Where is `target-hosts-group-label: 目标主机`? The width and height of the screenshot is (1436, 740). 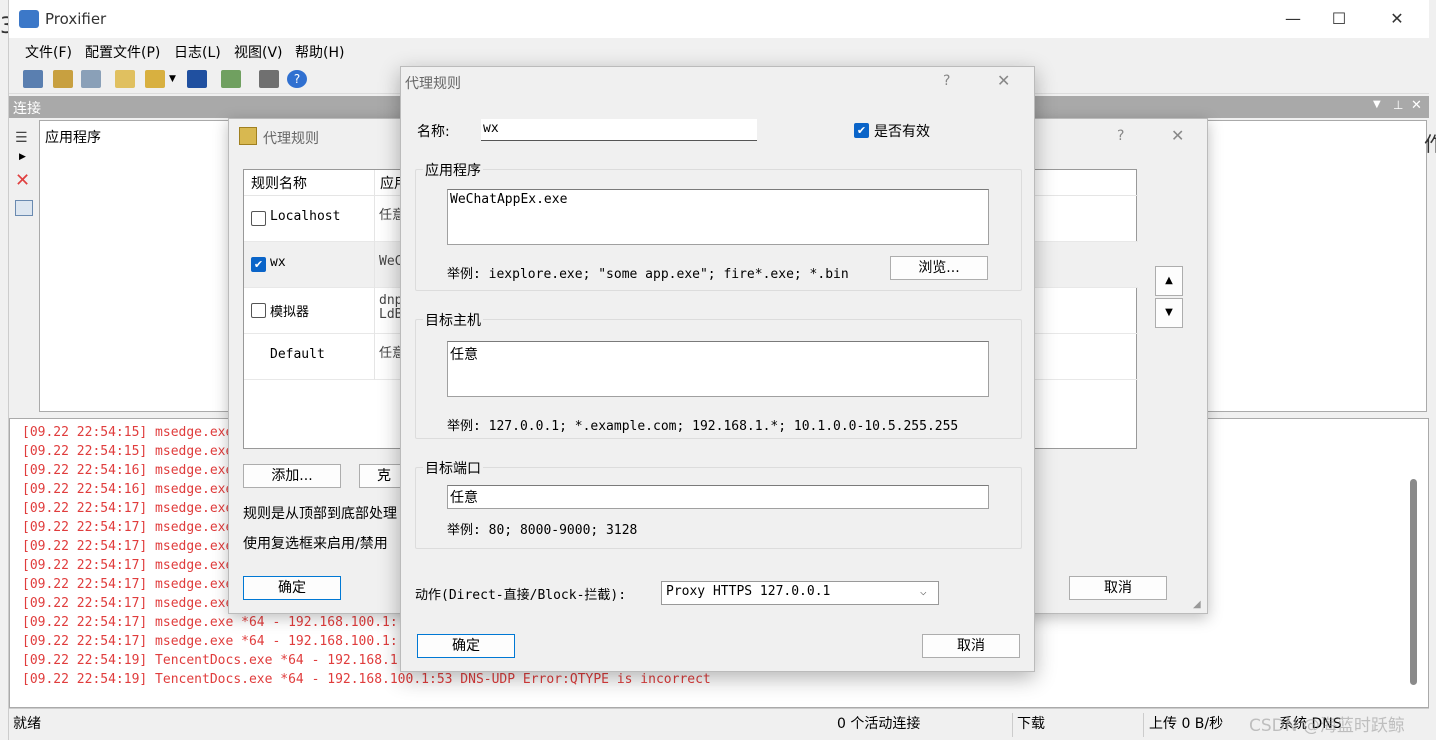 target-hosts-group-label: 目标主机 is located at coordinates (453, 320).